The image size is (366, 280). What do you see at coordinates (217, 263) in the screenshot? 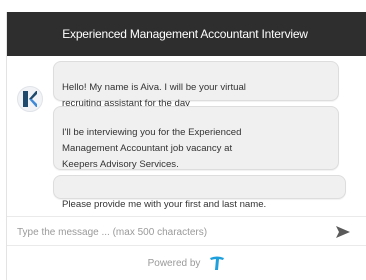
I see `brand-t-logo-icon` at bounding box center [217, 263].